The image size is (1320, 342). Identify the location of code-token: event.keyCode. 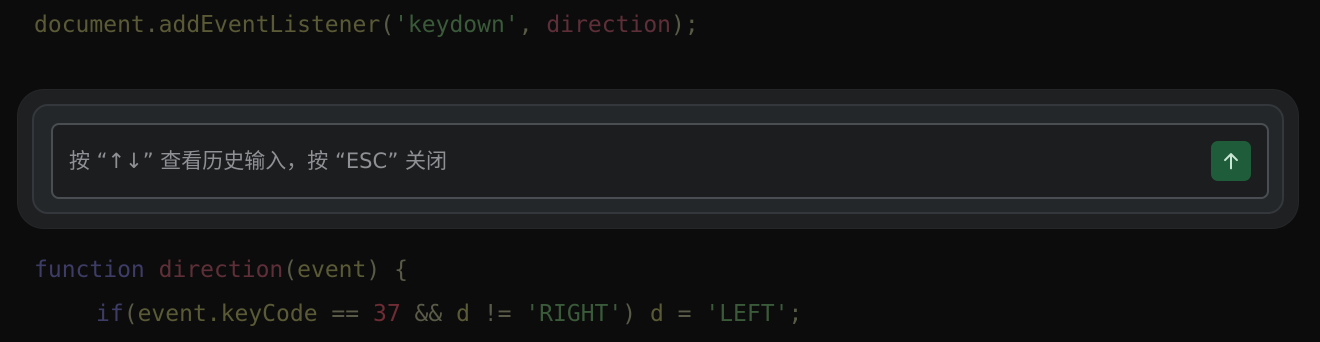
(227, 314).